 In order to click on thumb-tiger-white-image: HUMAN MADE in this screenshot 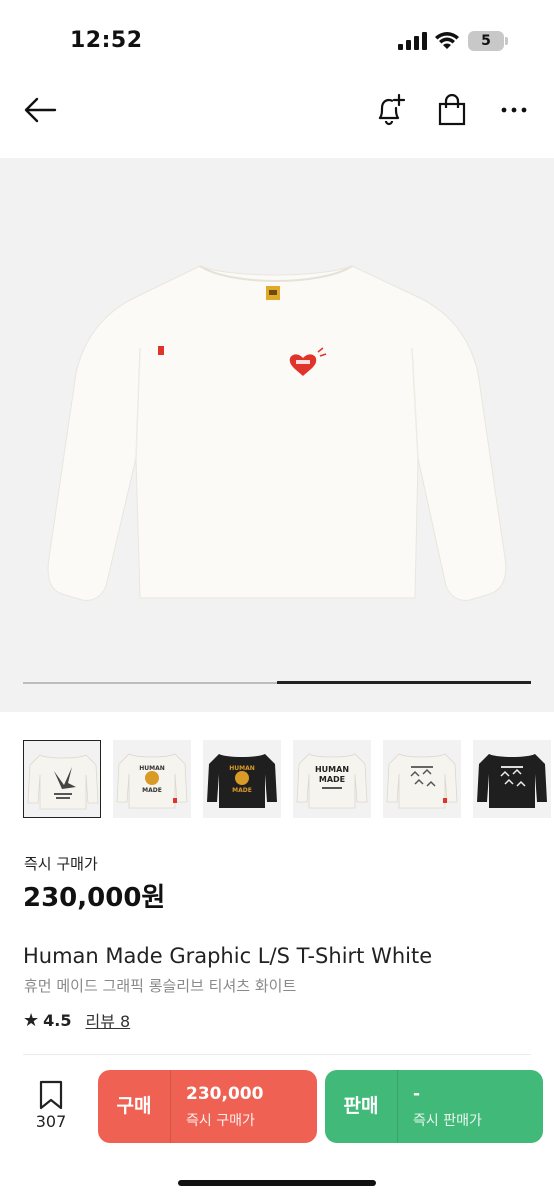, I will do `click(152, 781)`.